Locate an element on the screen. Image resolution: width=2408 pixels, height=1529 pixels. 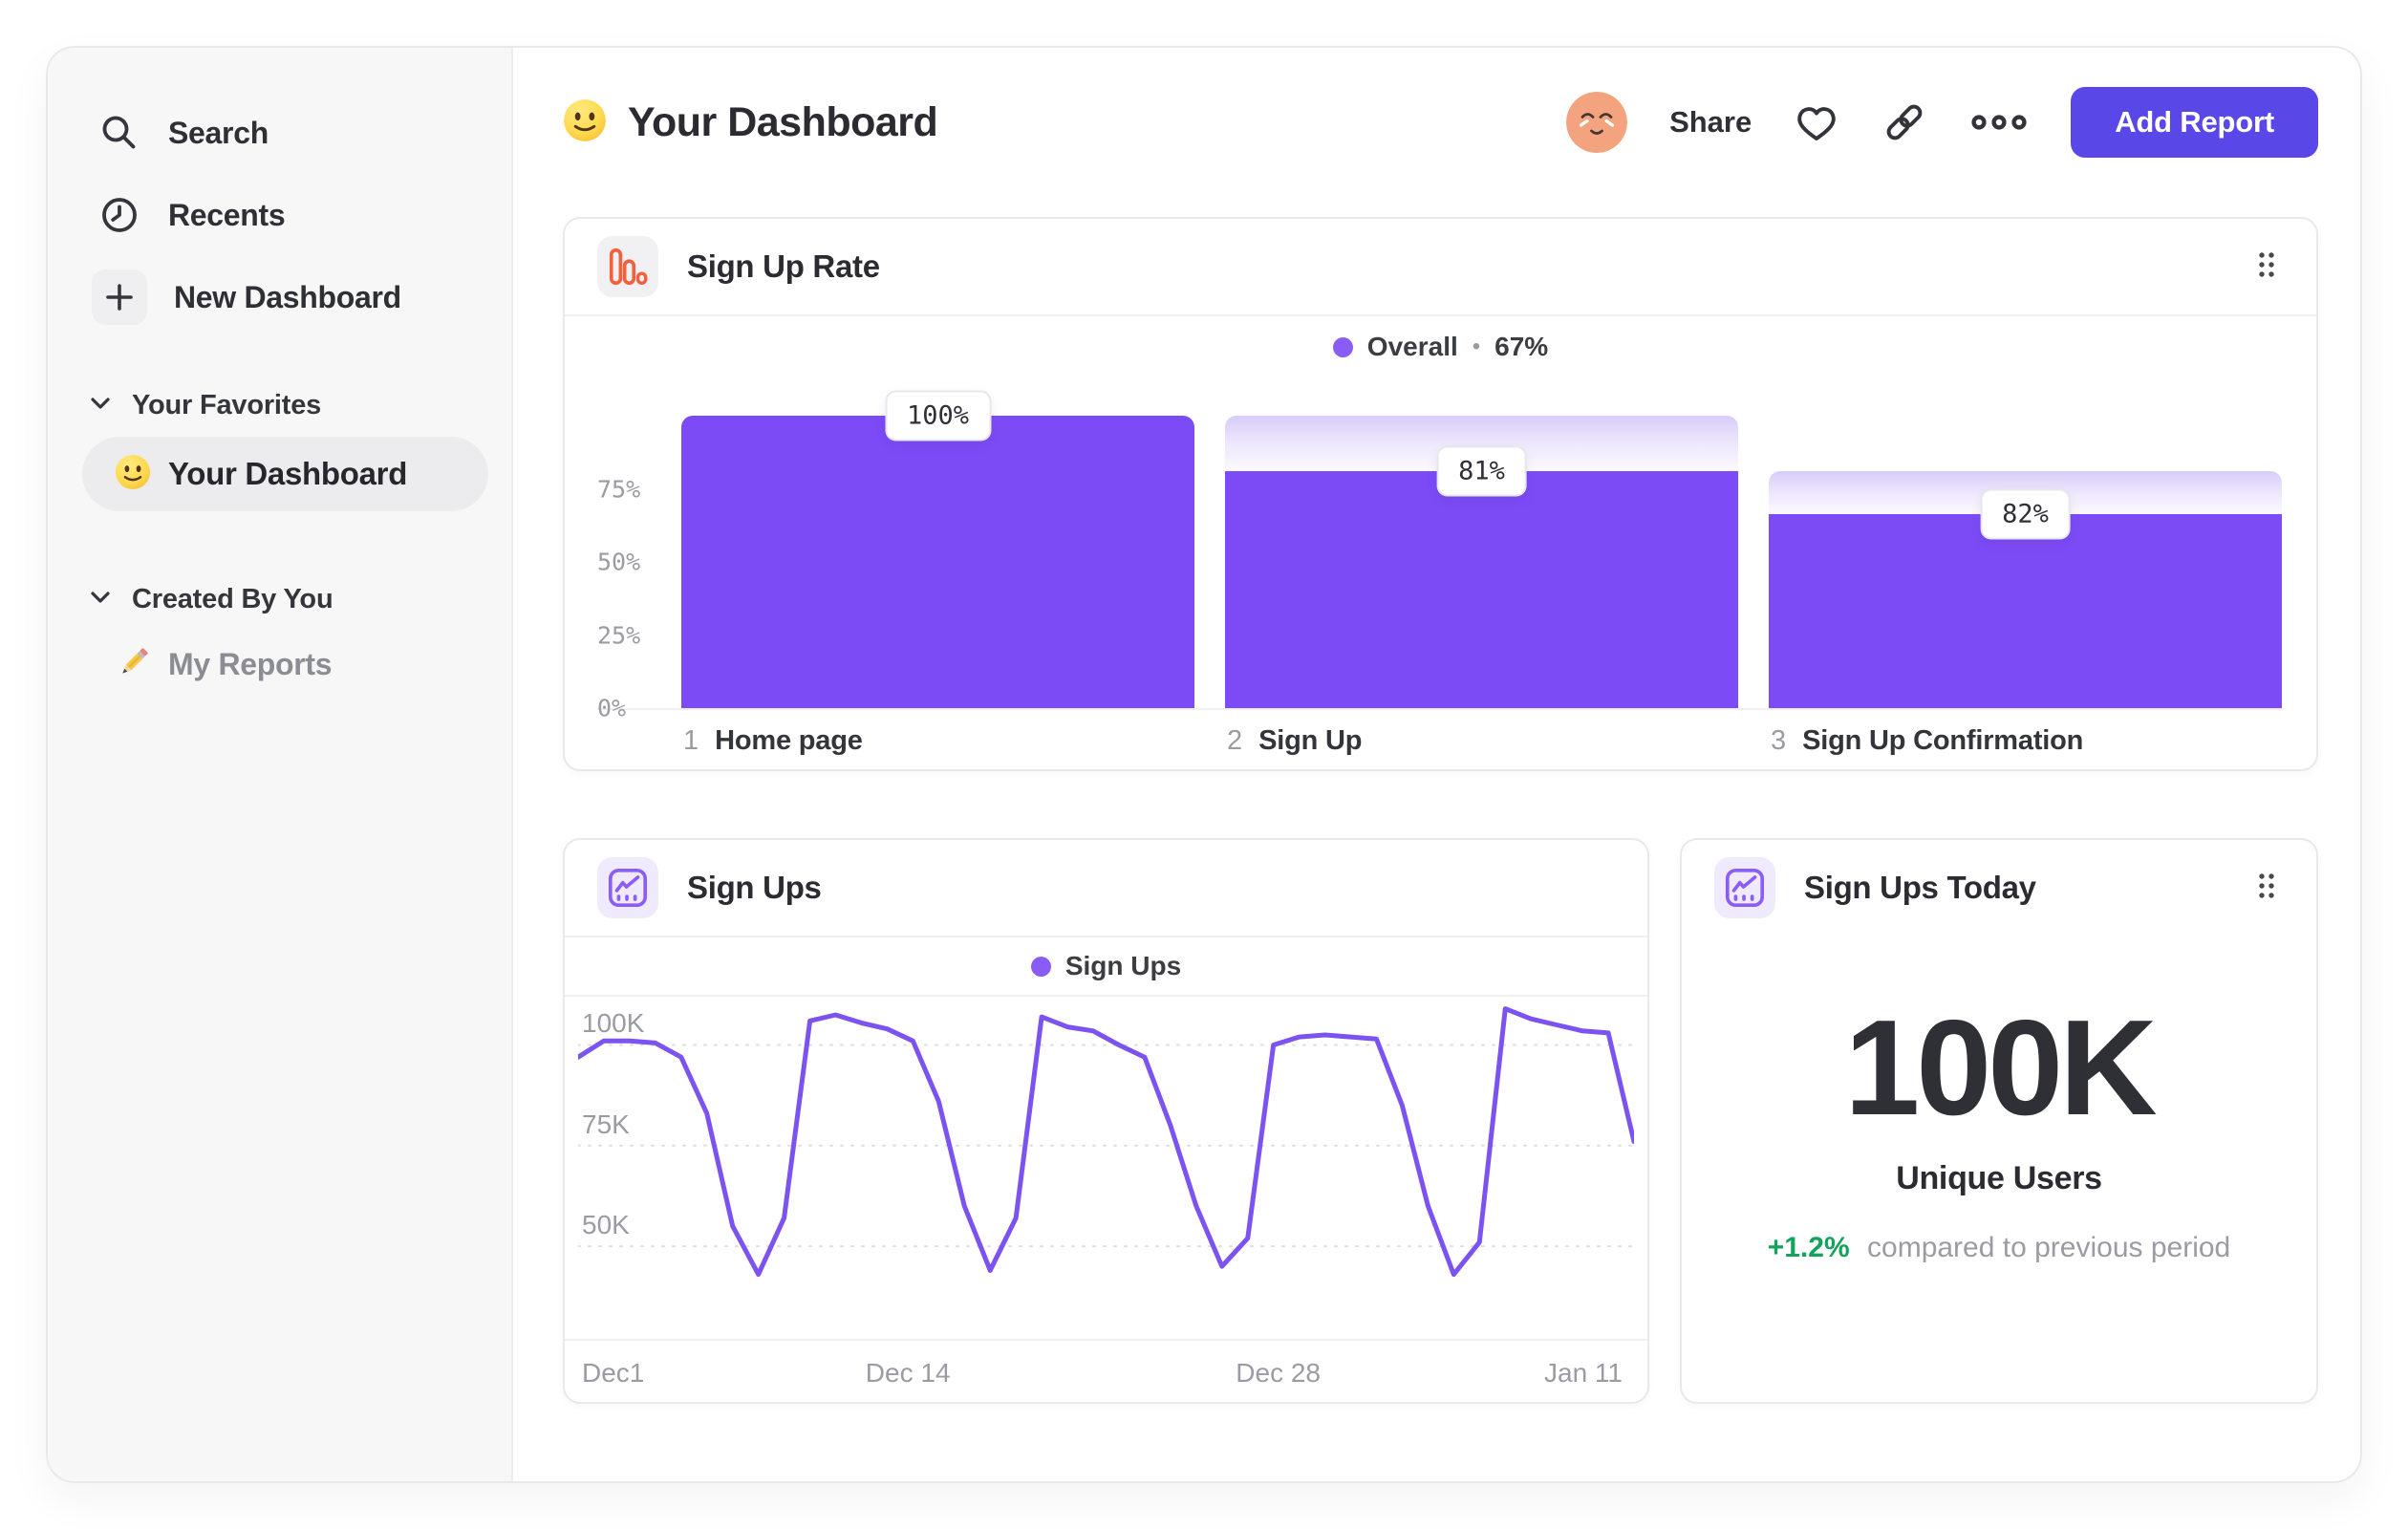
legend-overall-value: 67% is located at coordinates (1522, 346).